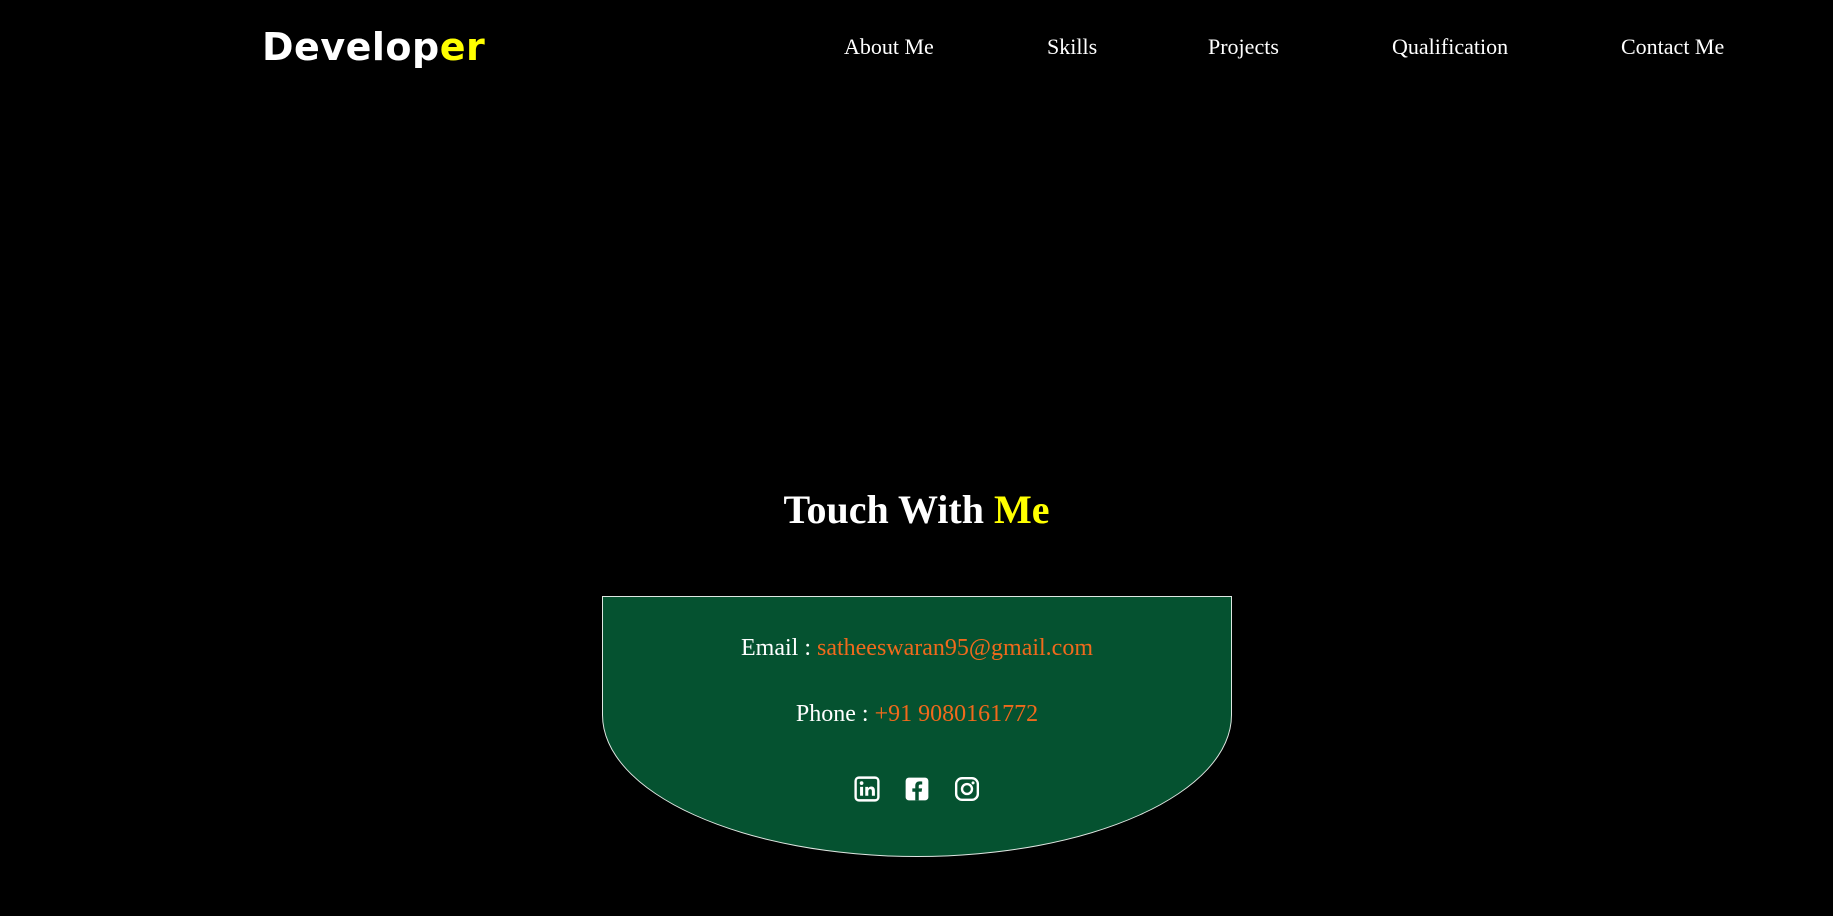  Describe the element at coordinates (867, 789) in the screenshot. I see `linkedin-icon` at that location.